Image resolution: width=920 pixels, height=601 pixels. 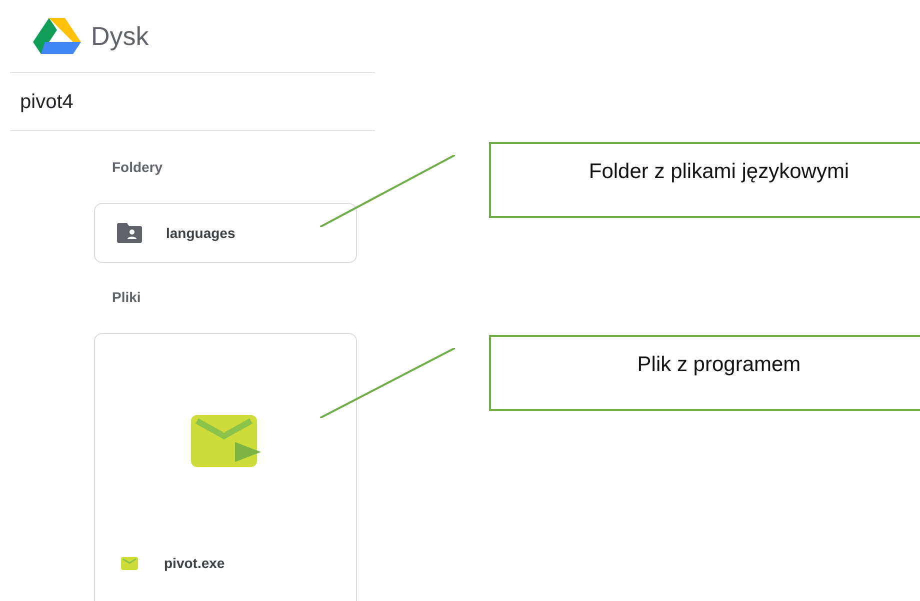 What do you see at coordinates (57, 36) in the screenshot?
I see `drive-logo-icon` at bounding box center [57, 36].